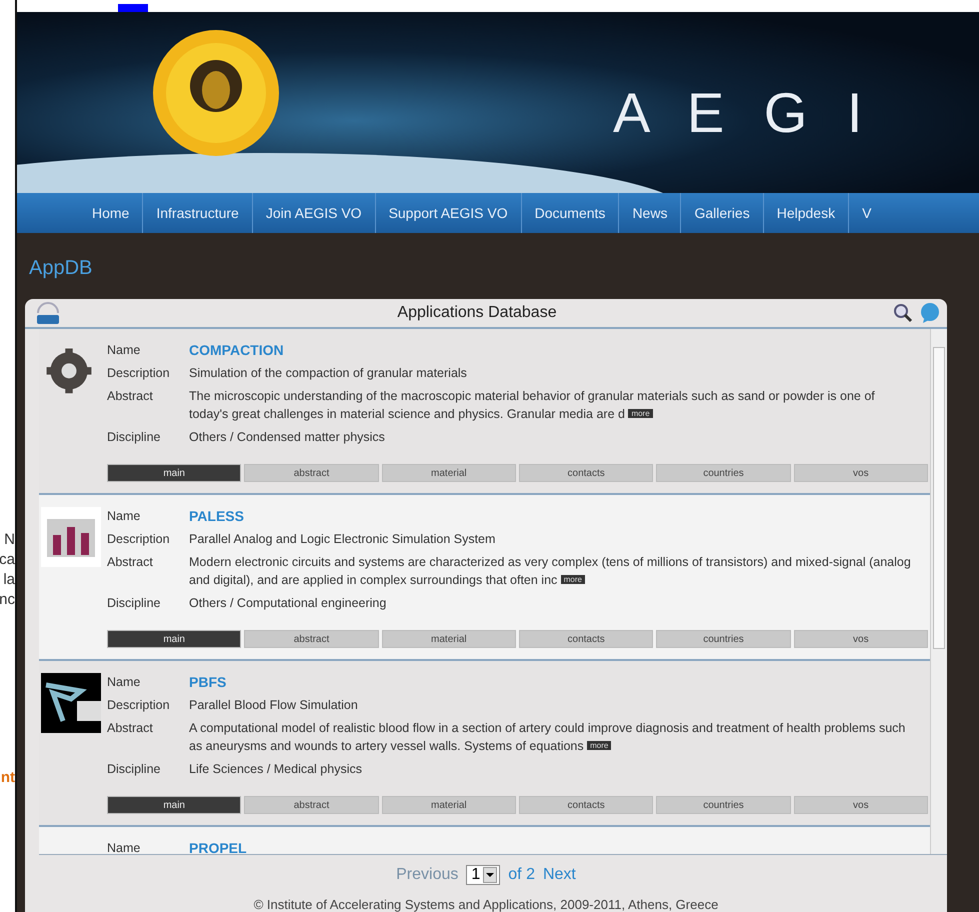 Image resolution: width=979 pixels, height=912 pixels. What do you see at coordinates (216, 515) in the screenshot?
I see `app-name-link: PALESS` at bounding box center [216, 515].